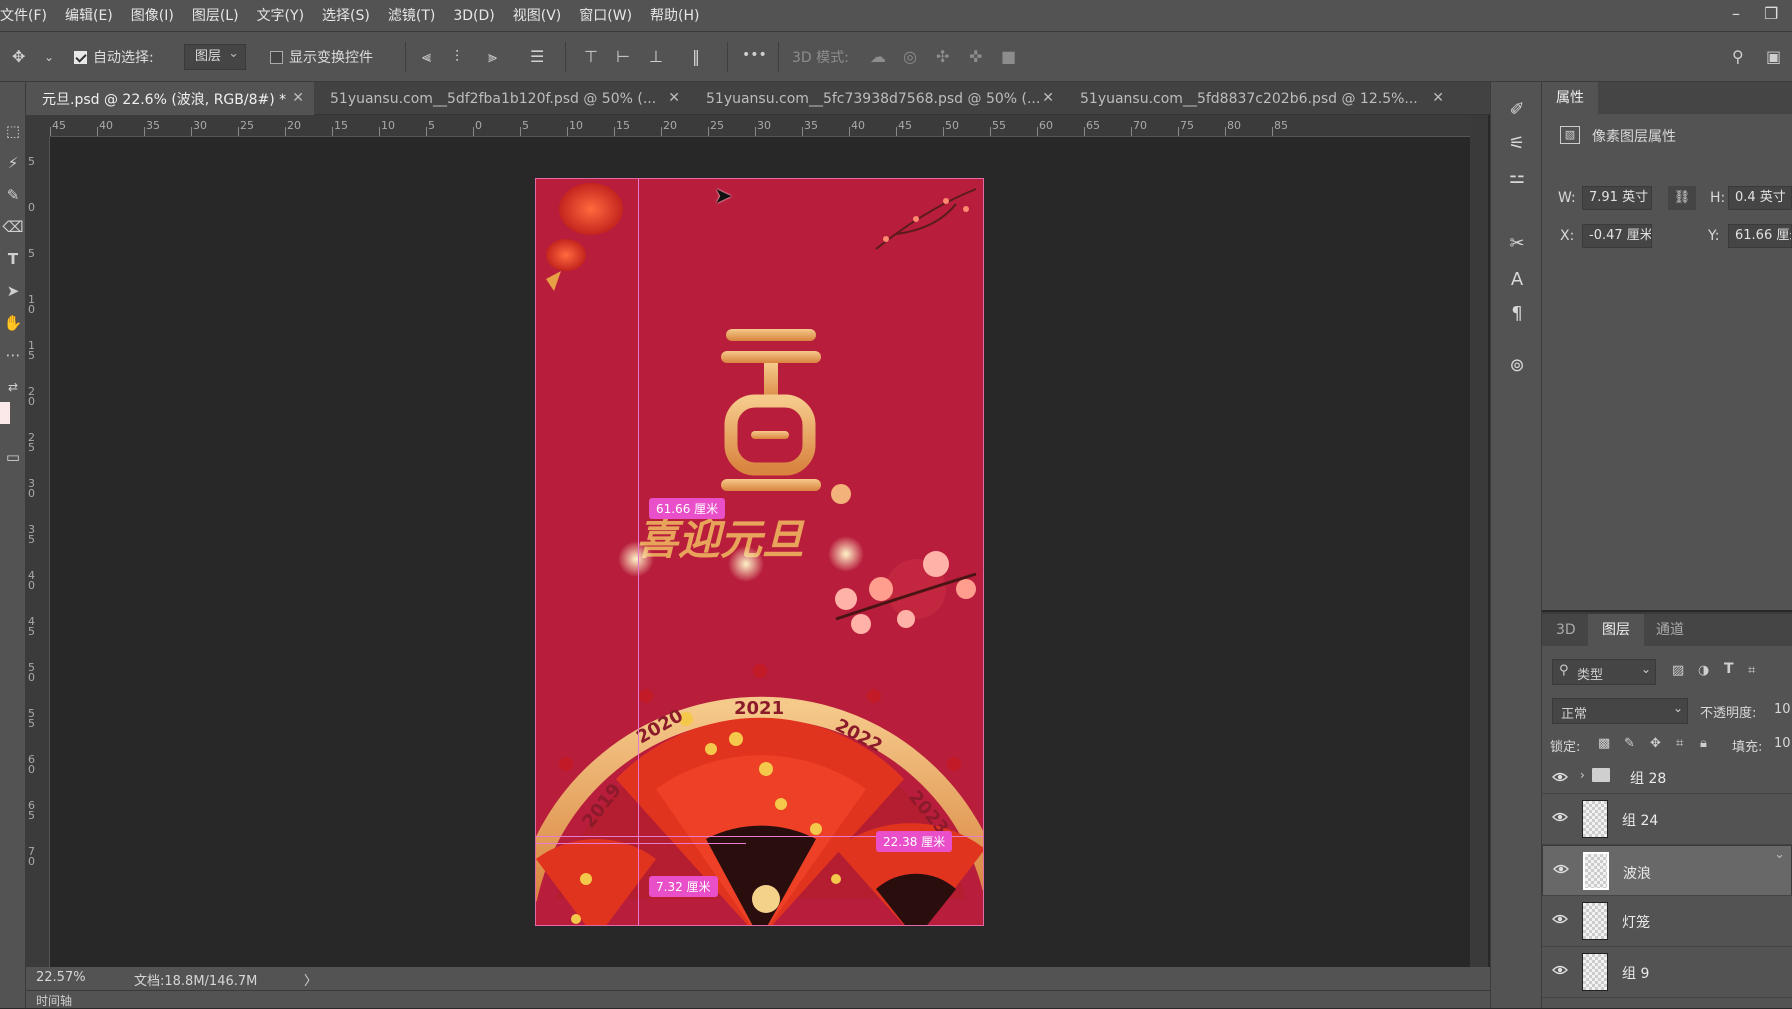  I want to click on marquee-tool-icon: ⬚, so click(13, 131).